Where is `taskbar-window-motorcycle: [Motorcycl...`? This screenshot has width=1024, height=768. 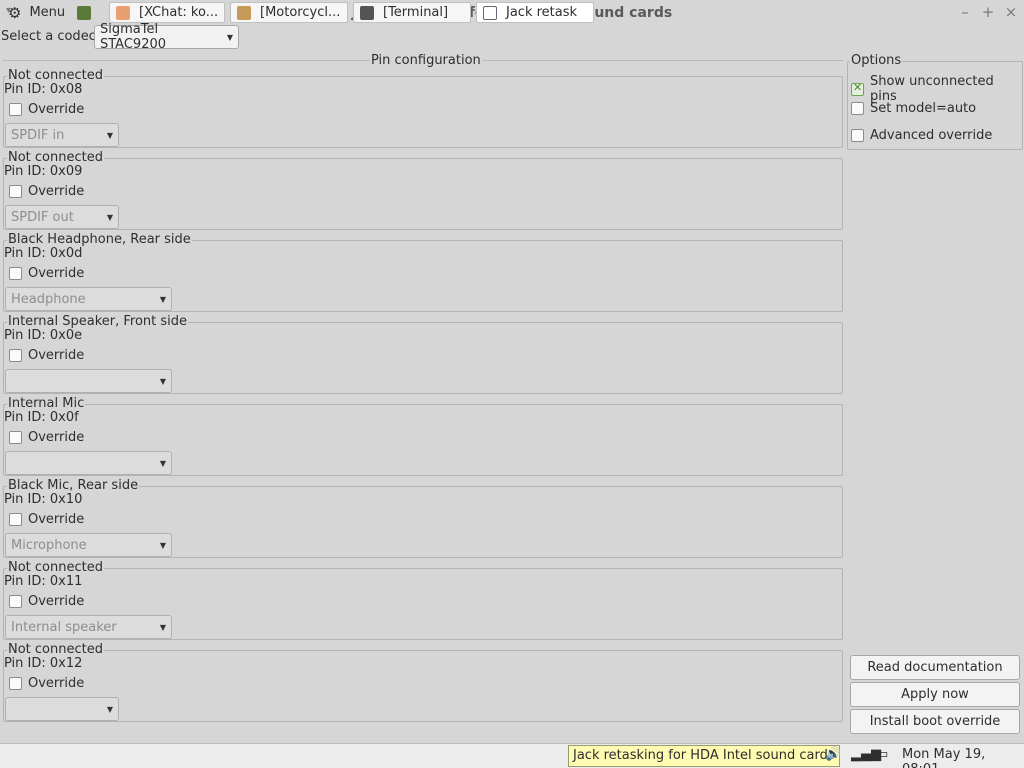
taskbar-window-motorcycle: [Motorcycl... is located at coordinates (289, 12).